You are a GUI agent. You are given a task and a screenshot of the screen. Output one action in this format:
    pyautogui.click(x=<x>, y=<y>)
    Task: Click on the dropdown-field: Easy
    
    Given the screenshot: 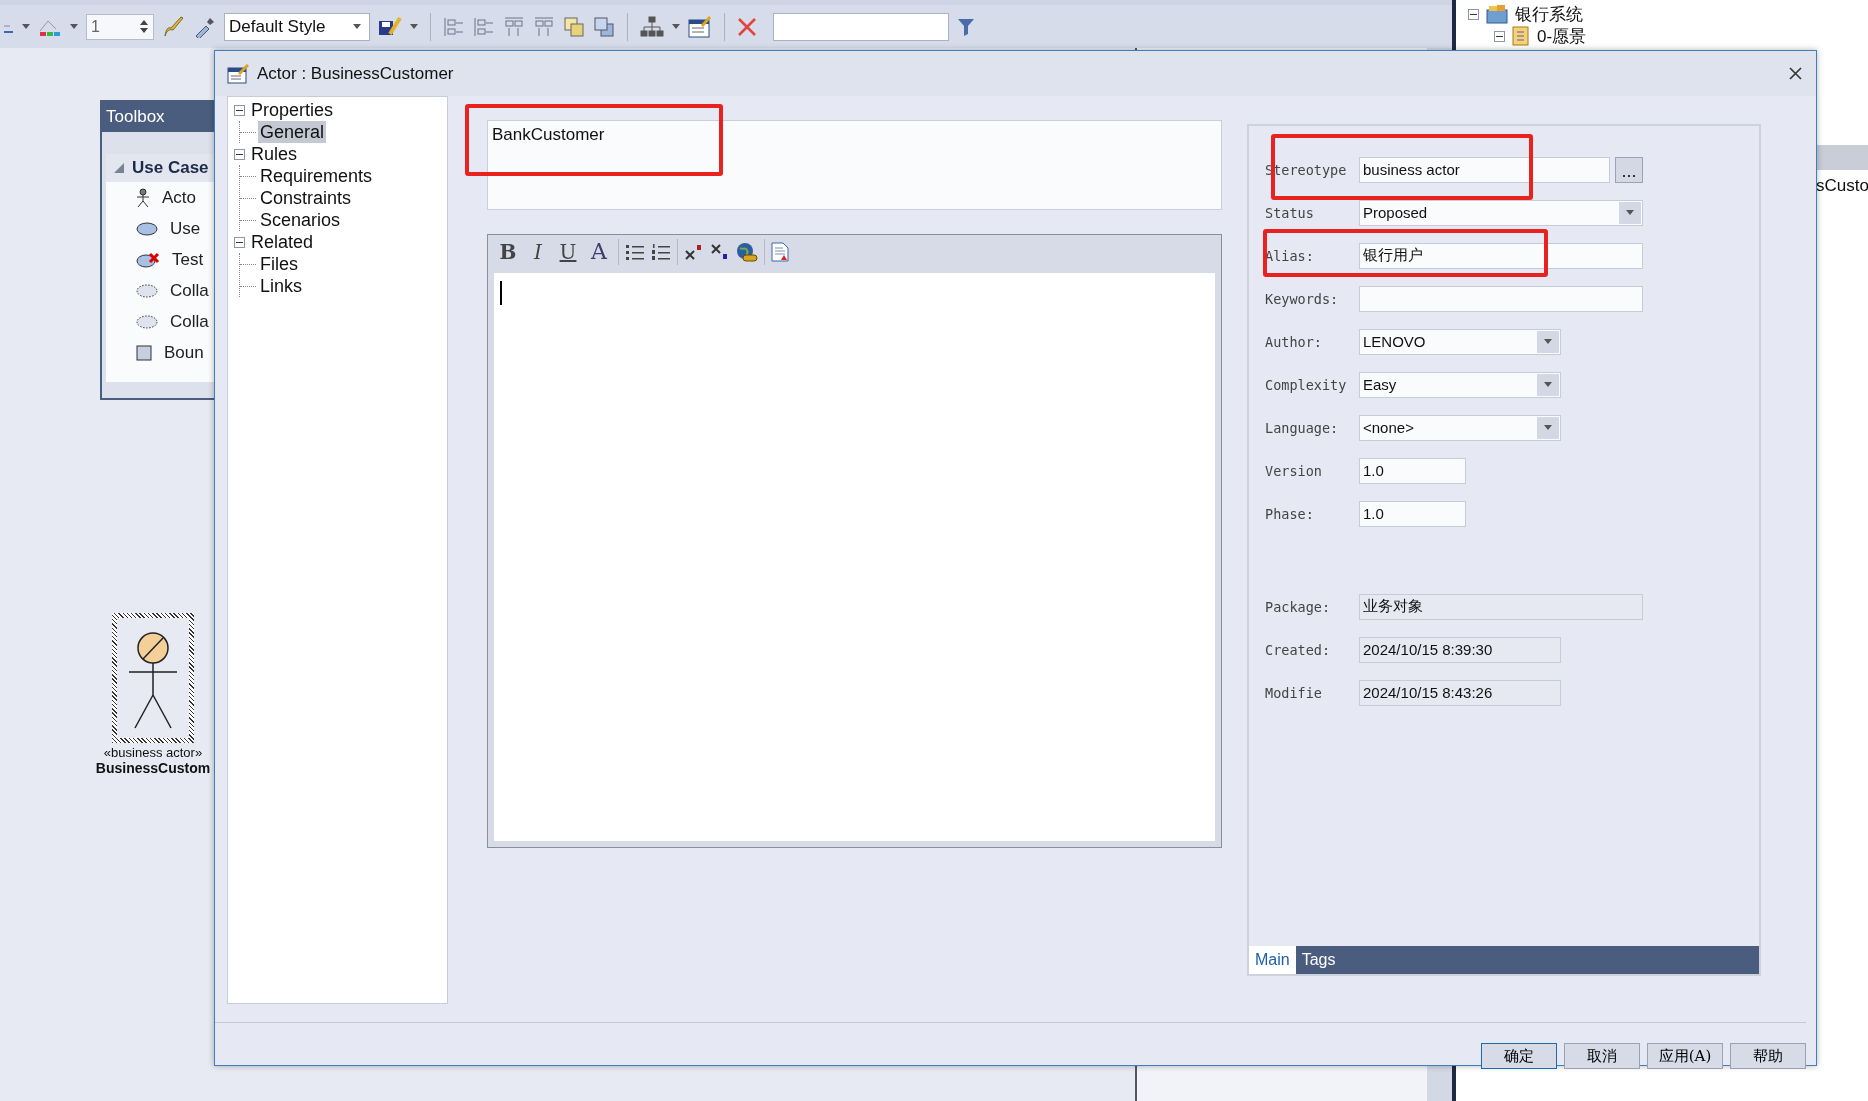 What is the action you would take?
    pyautogui.click(x=1460, y=384)
    